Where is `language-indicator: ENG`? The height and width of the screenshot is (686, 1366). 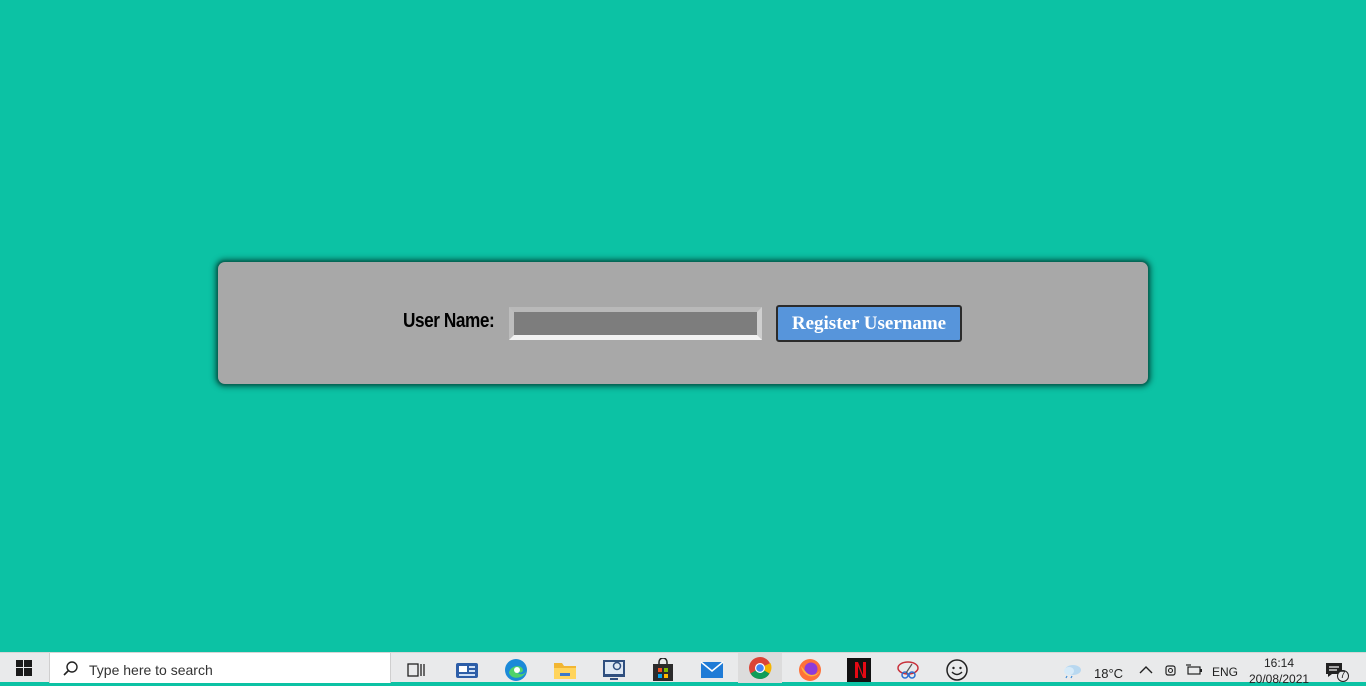 language-indicator: ENG is located at coordinates (1225, 672).